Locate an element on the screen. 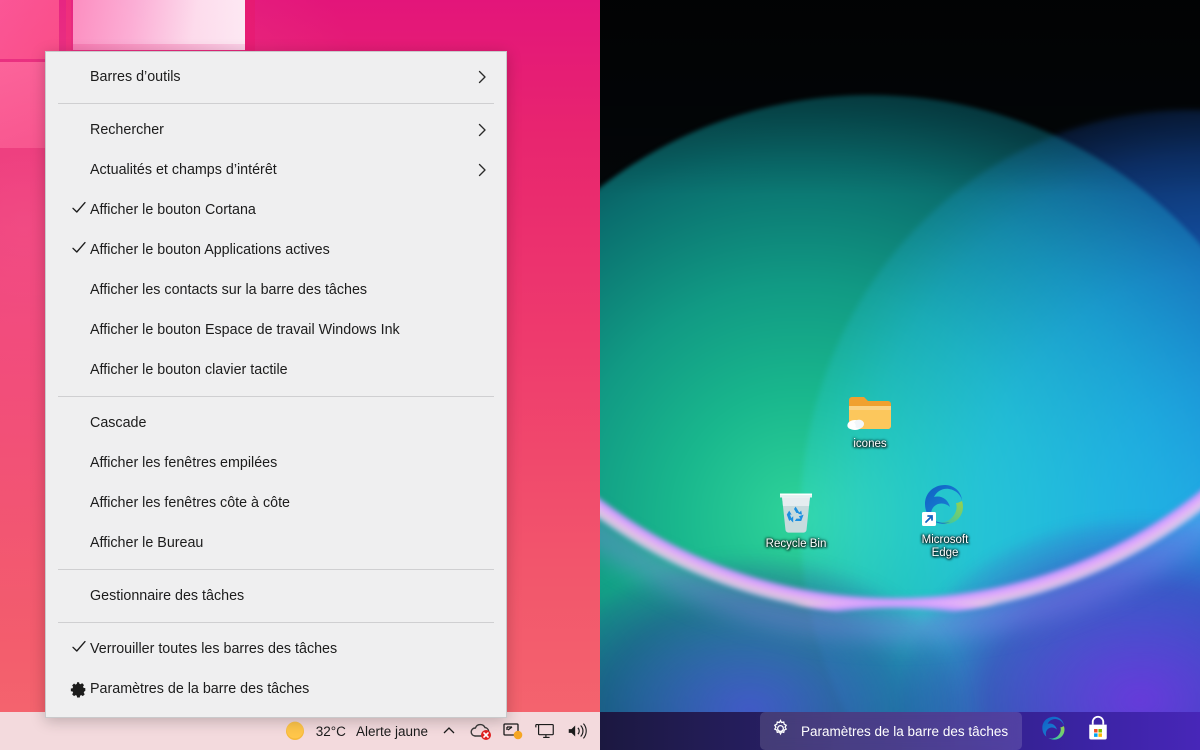  weather-sun-icon is located at coordinates (295, 731).